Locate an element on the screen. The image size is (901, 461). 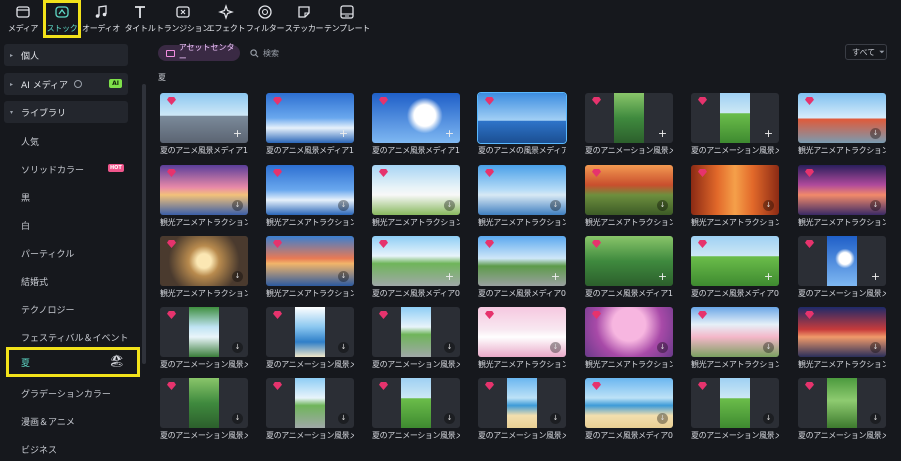
sidebar-item-technology: テクノロジー is located at coordinates (47, 309).